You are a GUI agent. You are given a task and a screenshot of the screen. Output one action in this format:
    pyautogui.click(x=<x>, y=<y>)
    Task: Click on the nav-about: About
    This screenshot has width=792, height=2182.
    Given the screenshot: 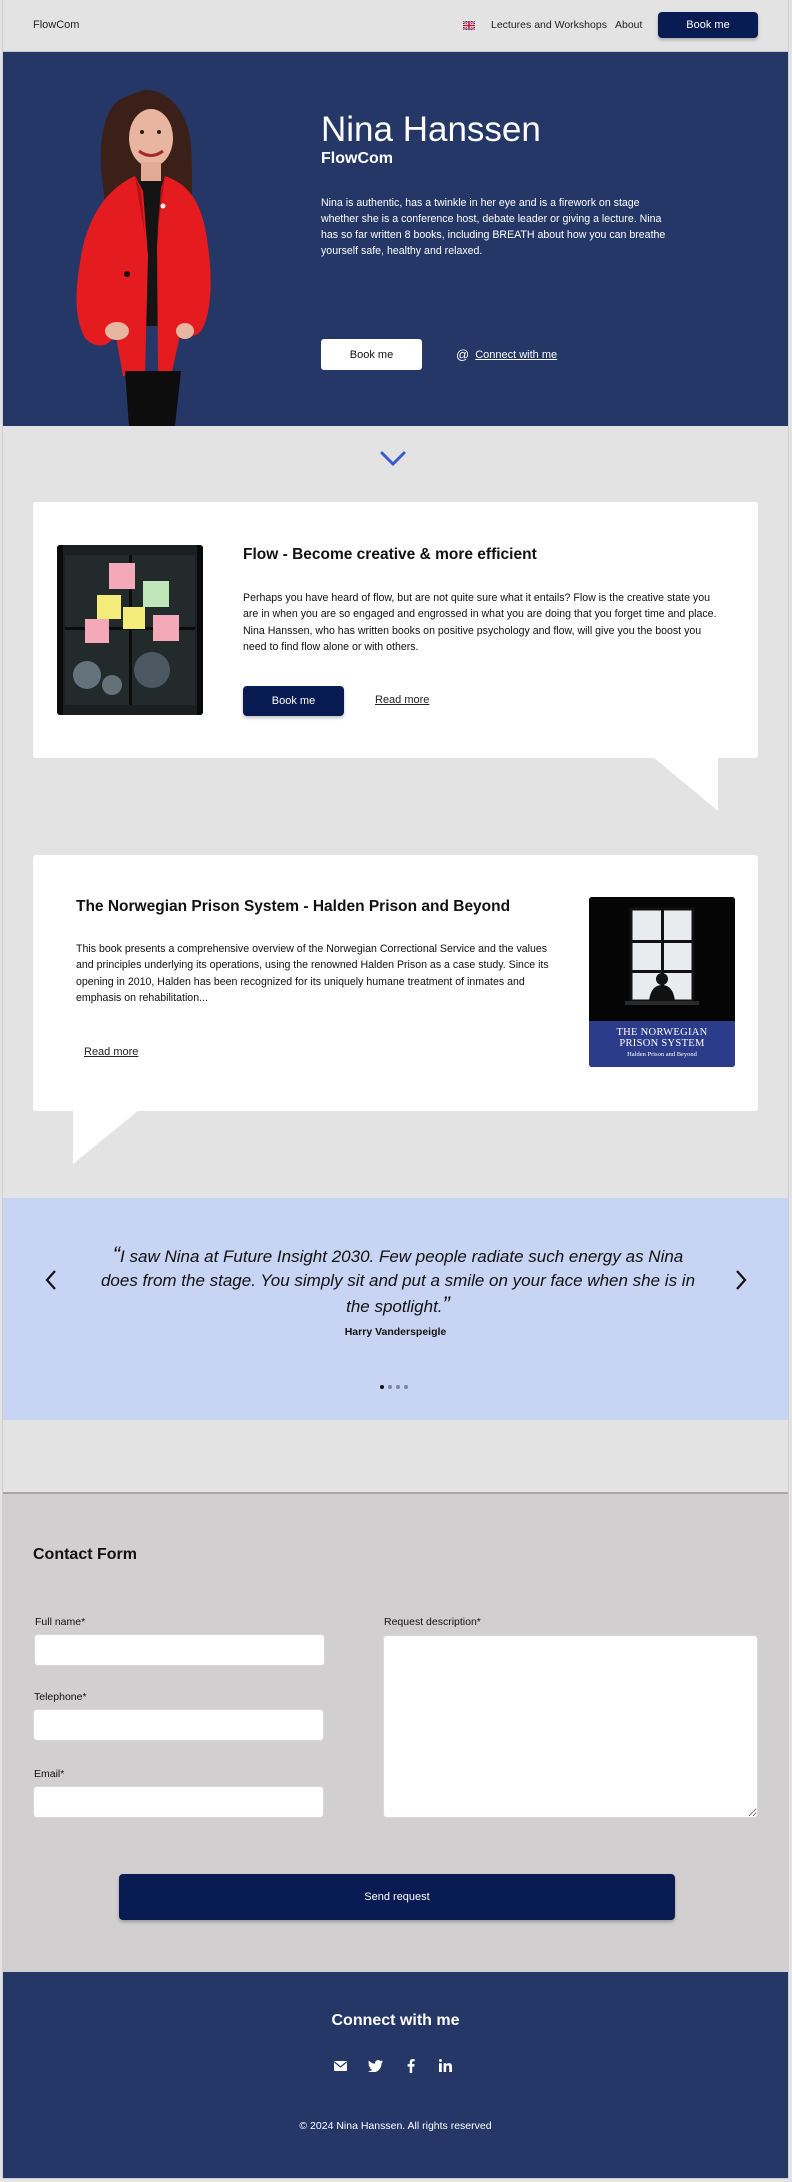 What is the action you would take?
    pyautogui.click(x=628, y=25)
    